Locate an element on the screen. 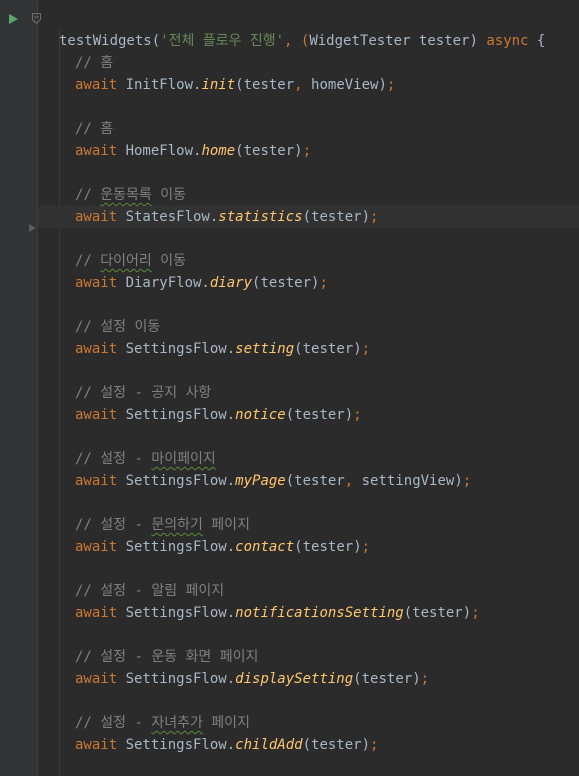  await-line: await InitFlow.init(tester, homeView); is located at coordinates (308, 85).